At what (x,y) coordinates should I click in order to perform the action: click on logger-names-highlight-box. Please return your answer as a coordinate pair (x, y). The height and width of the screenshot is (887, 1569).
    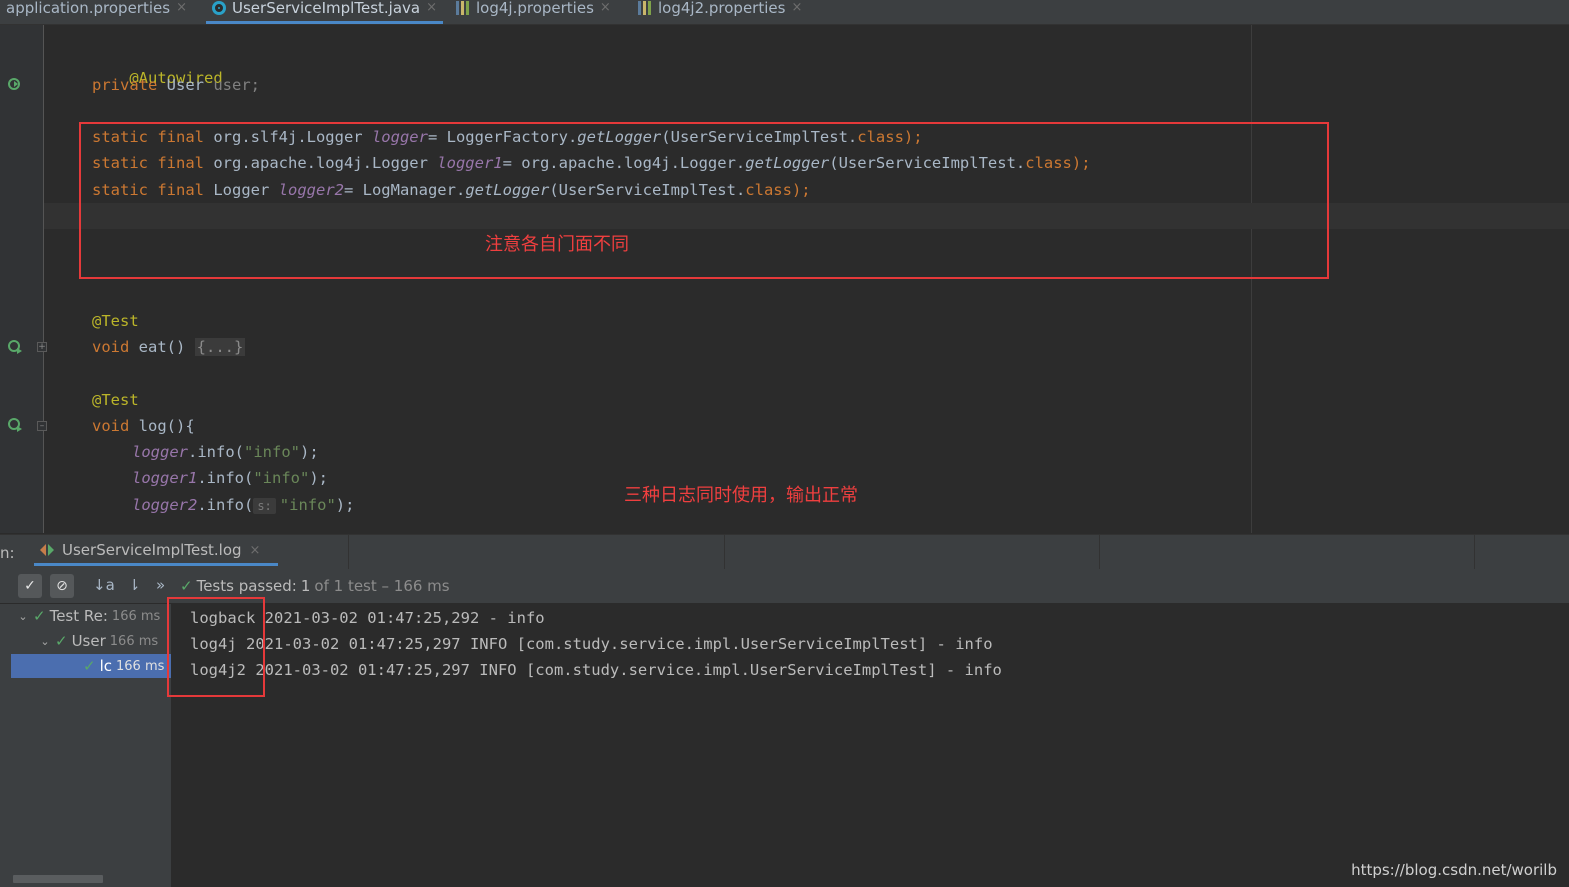
    Looking at the image, I should click on (216, 647).